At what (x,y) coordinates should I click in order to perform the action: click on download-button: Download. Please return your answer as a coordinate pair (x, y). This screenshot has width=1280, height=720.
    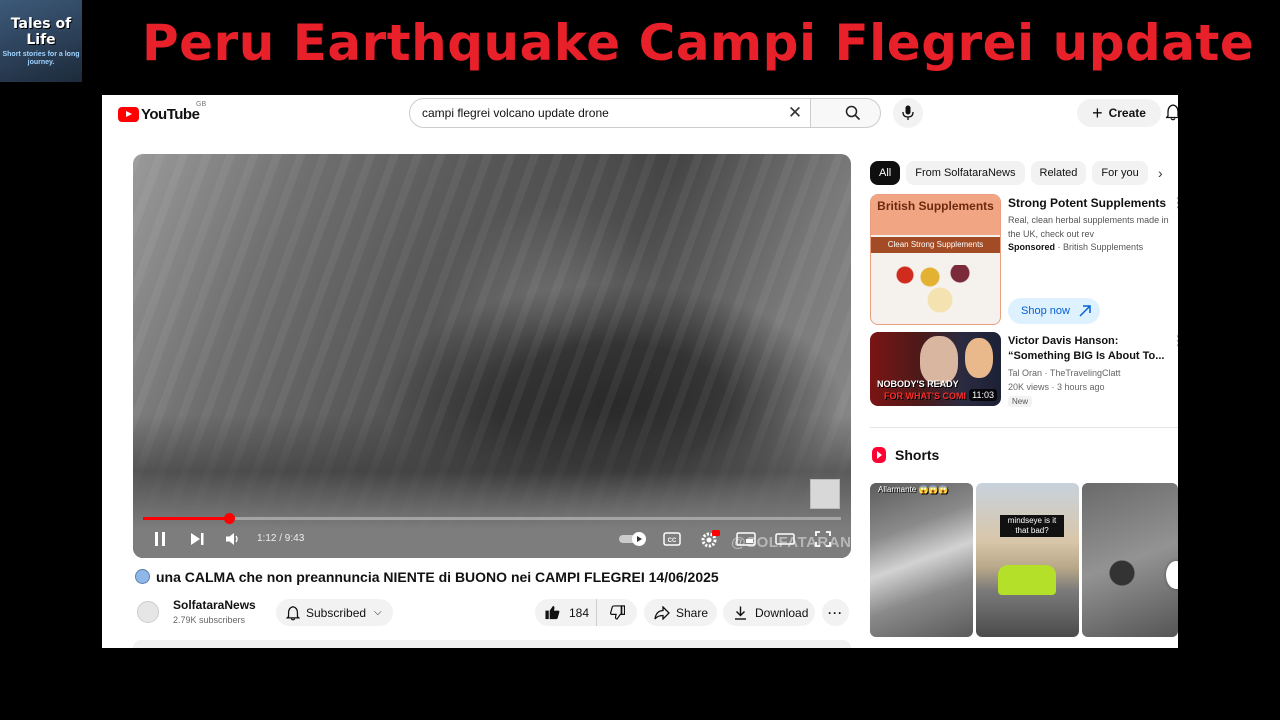
    Looking at the image, I should click on (769, 612).